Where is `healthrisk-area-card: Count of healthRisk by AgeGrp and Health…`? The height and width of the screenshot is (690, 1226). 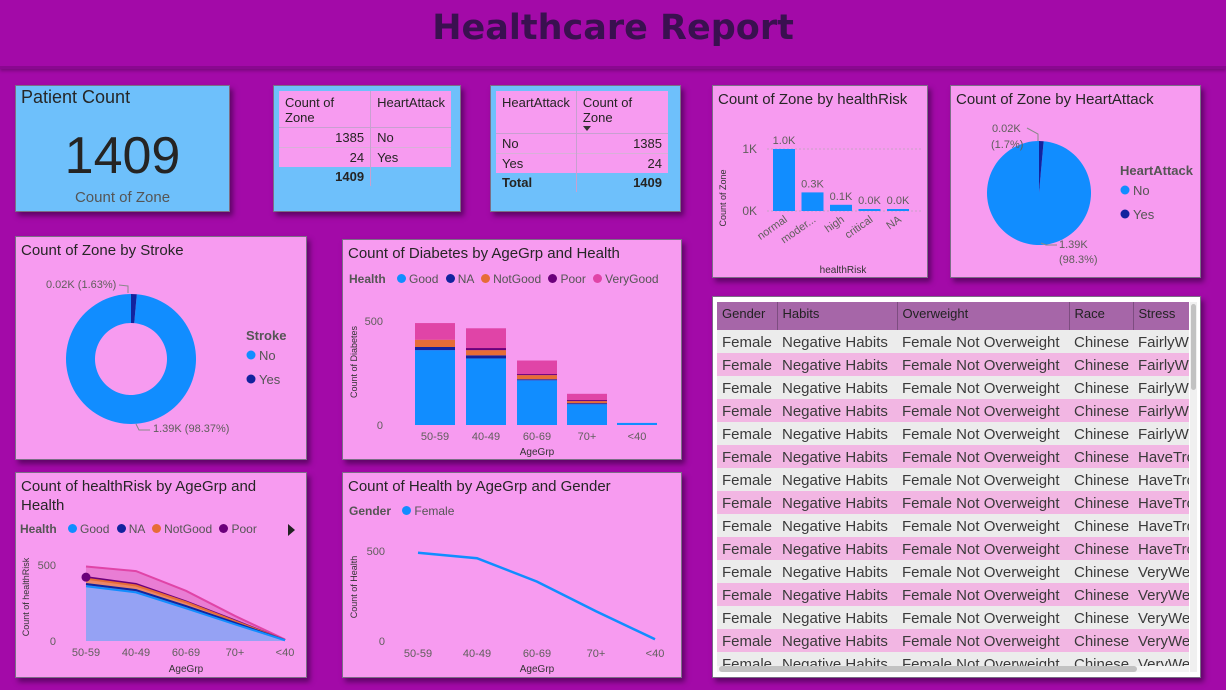 healthrisk-area-card: Count of healthRisk by AgeGrp and Health… is located at coordinates (161, 575).